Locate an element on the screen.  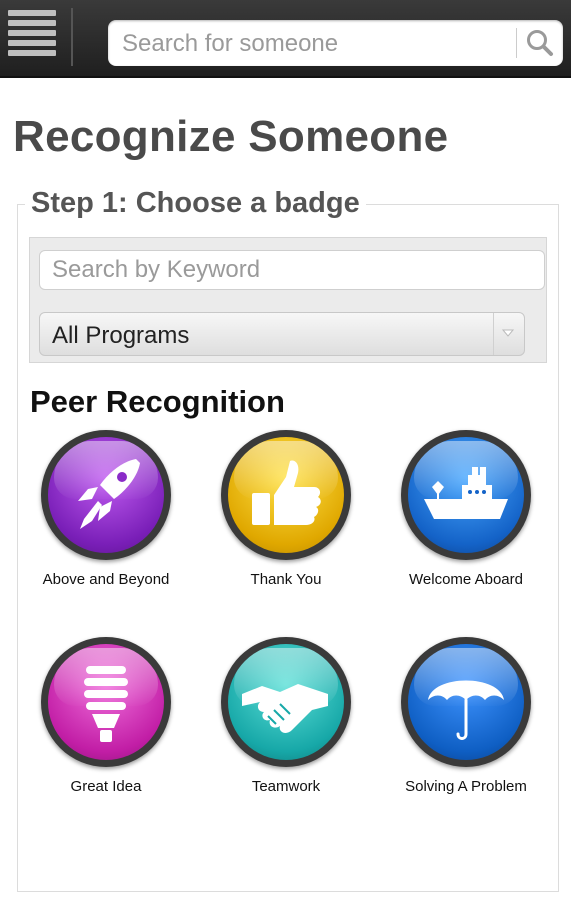
badge-welcome-aboard: Welcome Aboard is located at coordinates (466, 509).